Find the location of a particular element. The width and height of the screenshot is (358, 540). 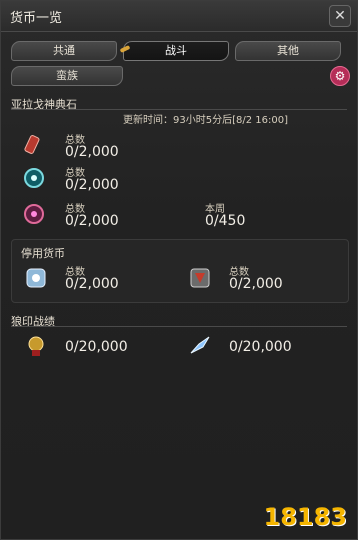

allagan-3-value: 0/2,000 is located at coordinates (92, 221).